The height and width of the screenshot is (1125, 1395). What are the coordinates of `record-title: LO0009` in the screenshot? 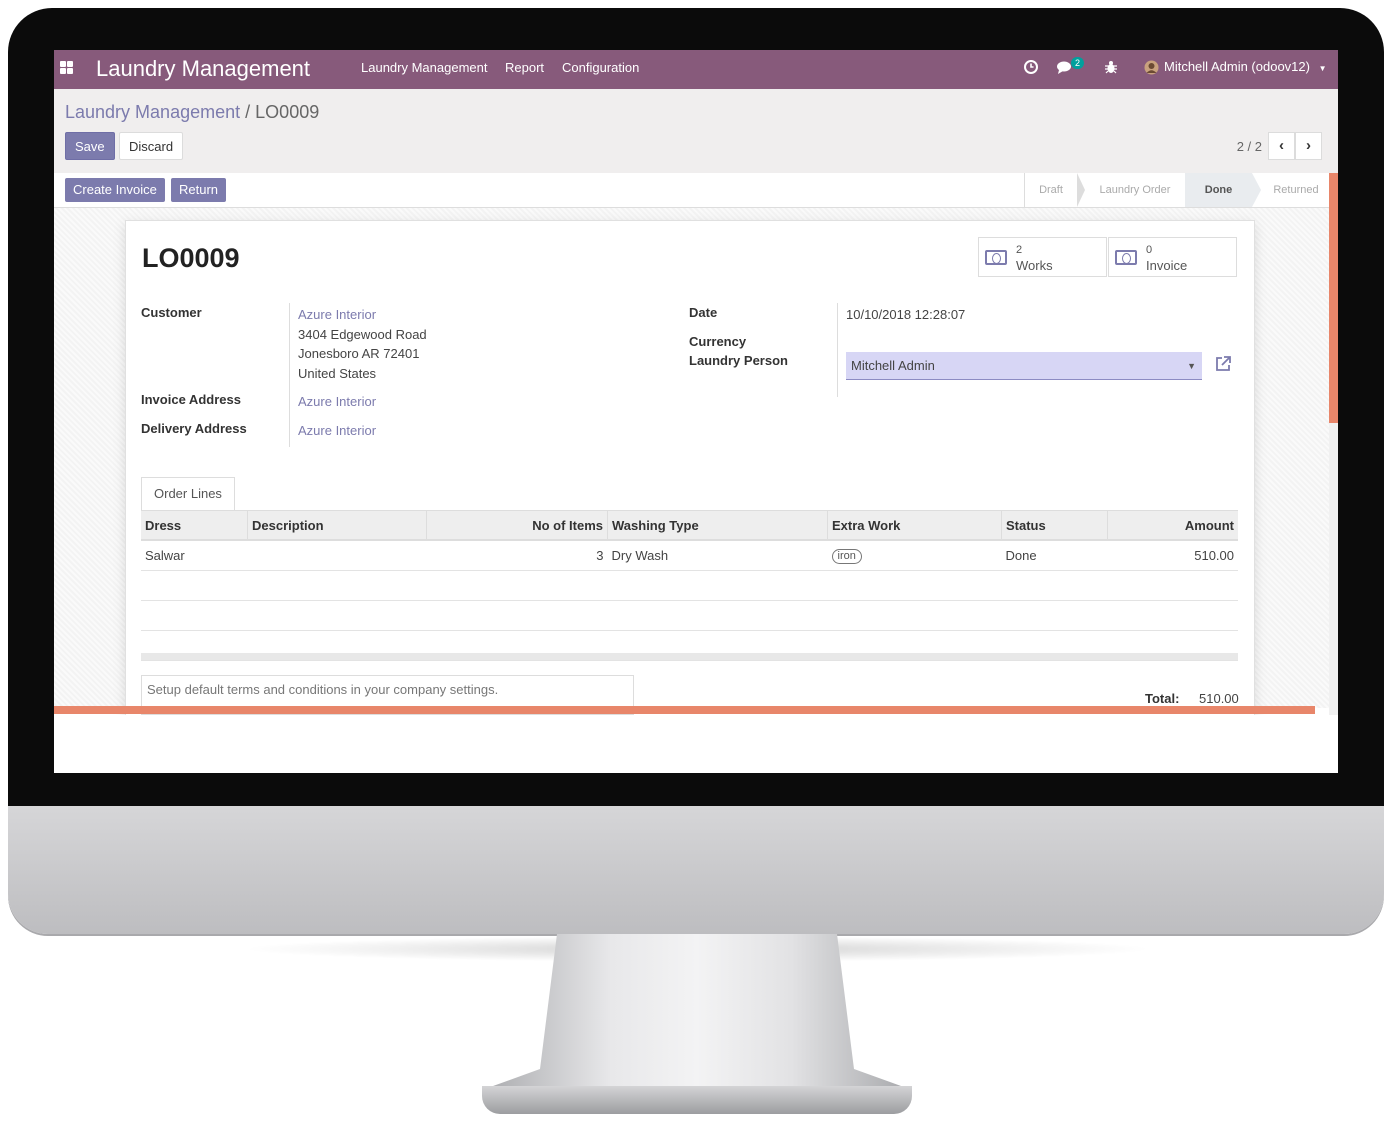 It's located at (191, 258).